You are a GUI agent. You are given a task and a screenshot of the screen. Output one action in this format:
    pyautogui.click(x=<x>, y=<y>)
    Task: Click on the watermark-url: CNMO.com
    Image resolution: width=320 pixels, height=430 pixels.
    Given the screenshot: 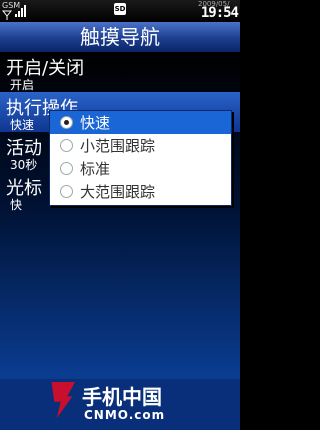 What is the action you would take?
    pyautogui.click(x=125, y=415)
    